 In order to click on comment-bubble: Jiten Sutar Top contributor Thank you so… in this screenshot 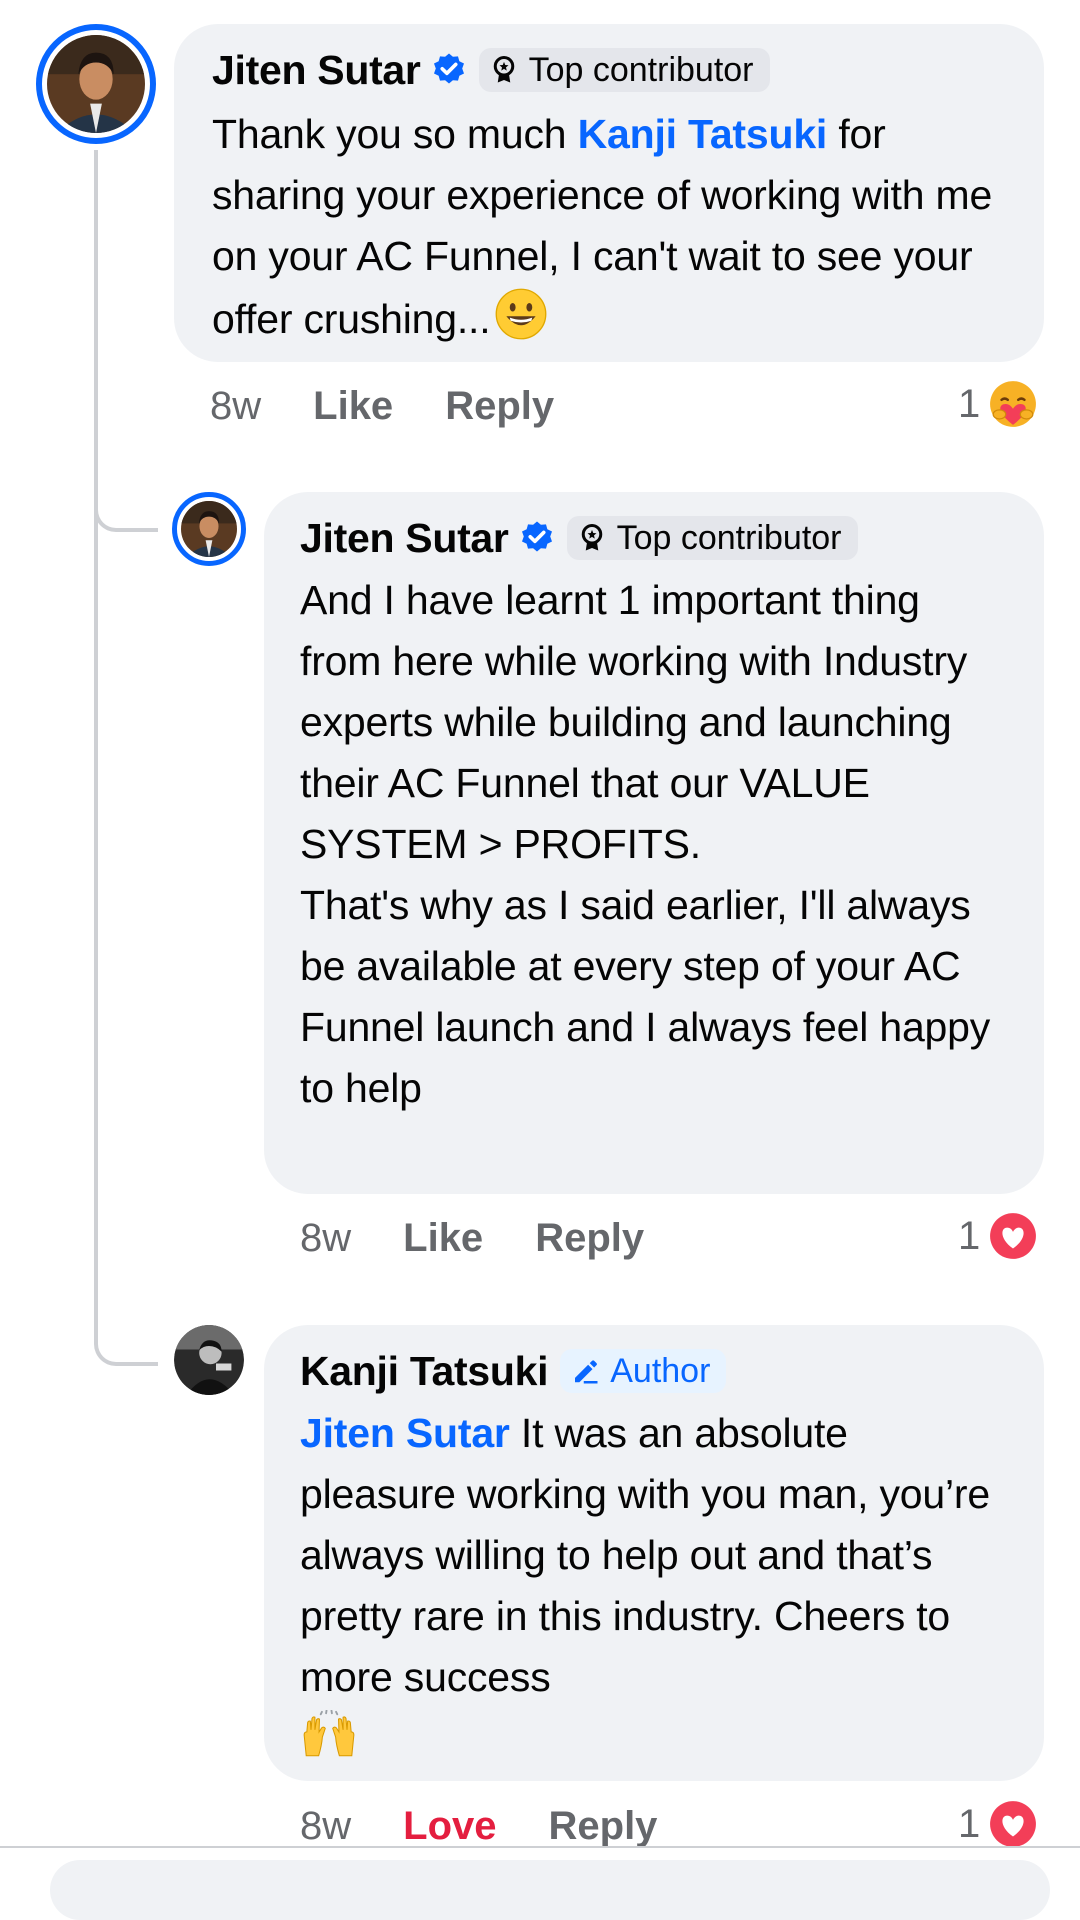, I will do `click(609, 193)`.